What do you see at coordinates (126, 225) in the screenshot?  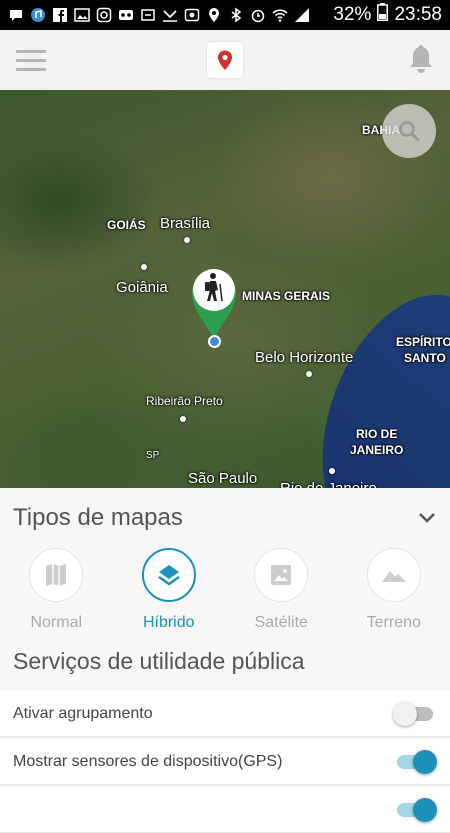 I see `map-label-goias: GOIÁS` at bounding box center [126, 225].